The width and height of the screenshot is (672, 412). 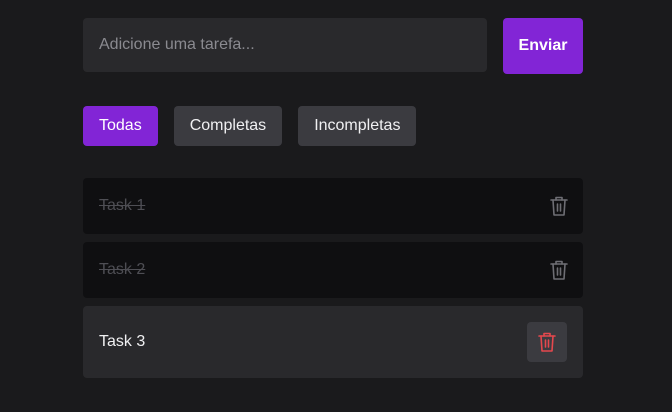 I want to click on task-label: Task 2, so click(x=122, y=269).